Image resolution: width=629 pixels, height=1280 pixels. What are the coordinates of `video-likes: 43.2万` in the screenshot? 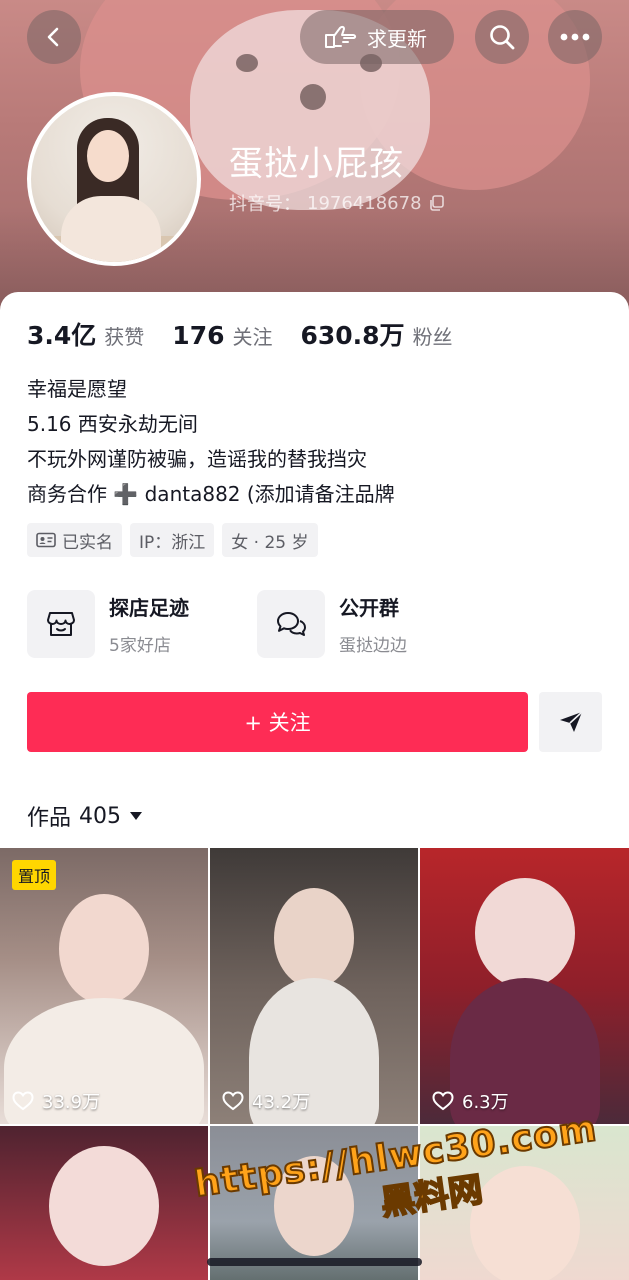 It's located at (266, 1101).